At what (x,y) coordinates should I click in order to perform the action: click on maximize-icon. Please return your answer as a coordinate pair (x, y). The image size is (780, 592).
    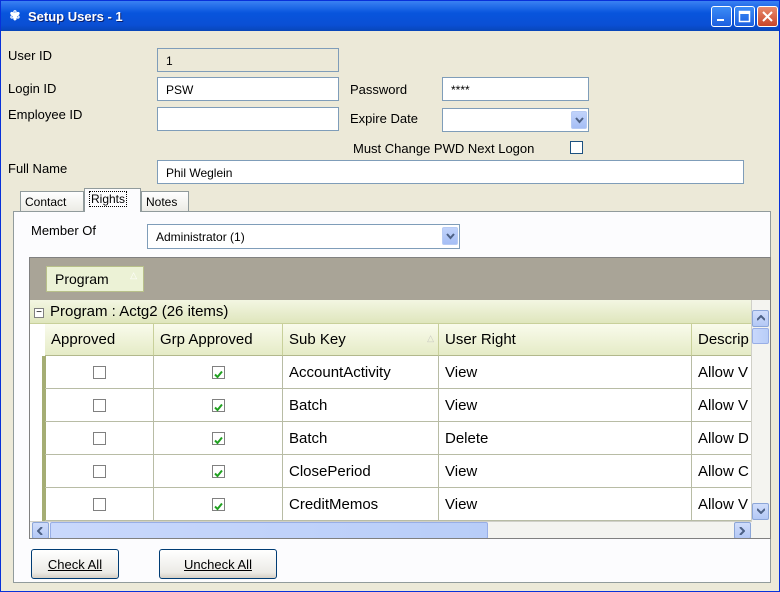
    Looking at the image, I should click on (744, 16).